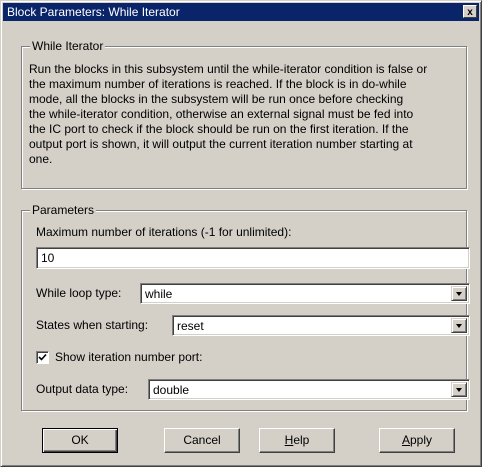 The width and height of the screenshot is (482, 467). I want to click on apply-mnemonic: A, so click(405, 440).